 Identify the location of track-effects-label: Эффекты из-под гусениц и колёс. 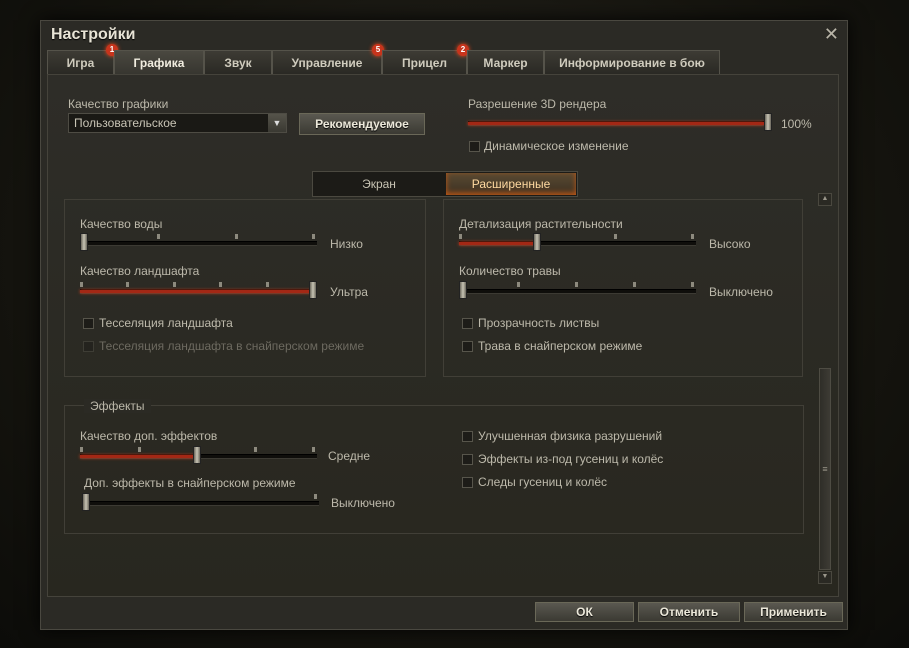
(571, 459).